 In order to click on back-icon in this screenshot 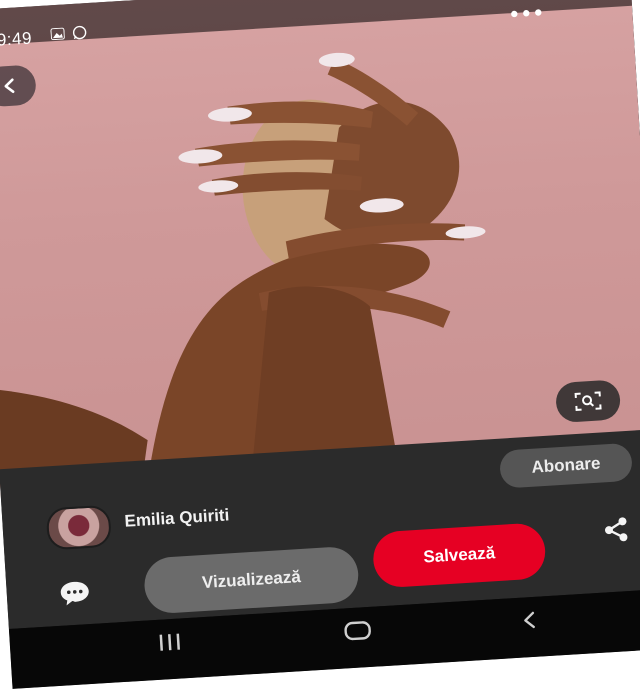, I will do `click(529, 620)`.